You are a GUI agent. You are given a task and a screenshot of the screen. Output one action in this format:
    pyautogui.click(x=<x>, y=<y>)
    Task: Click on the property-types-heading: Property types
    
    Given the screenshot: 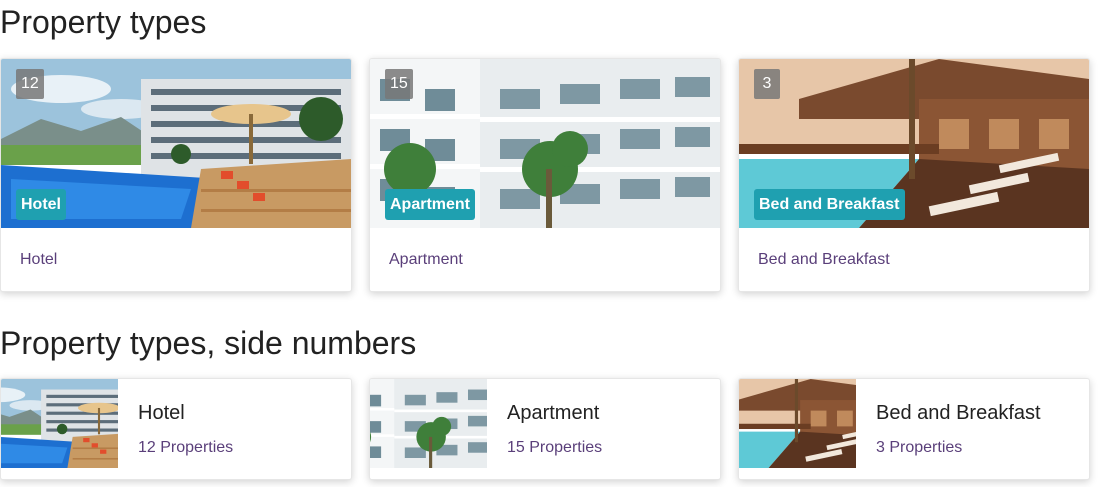 What is the action you would take?
    pyautogui.click(x=103, y=22)
    